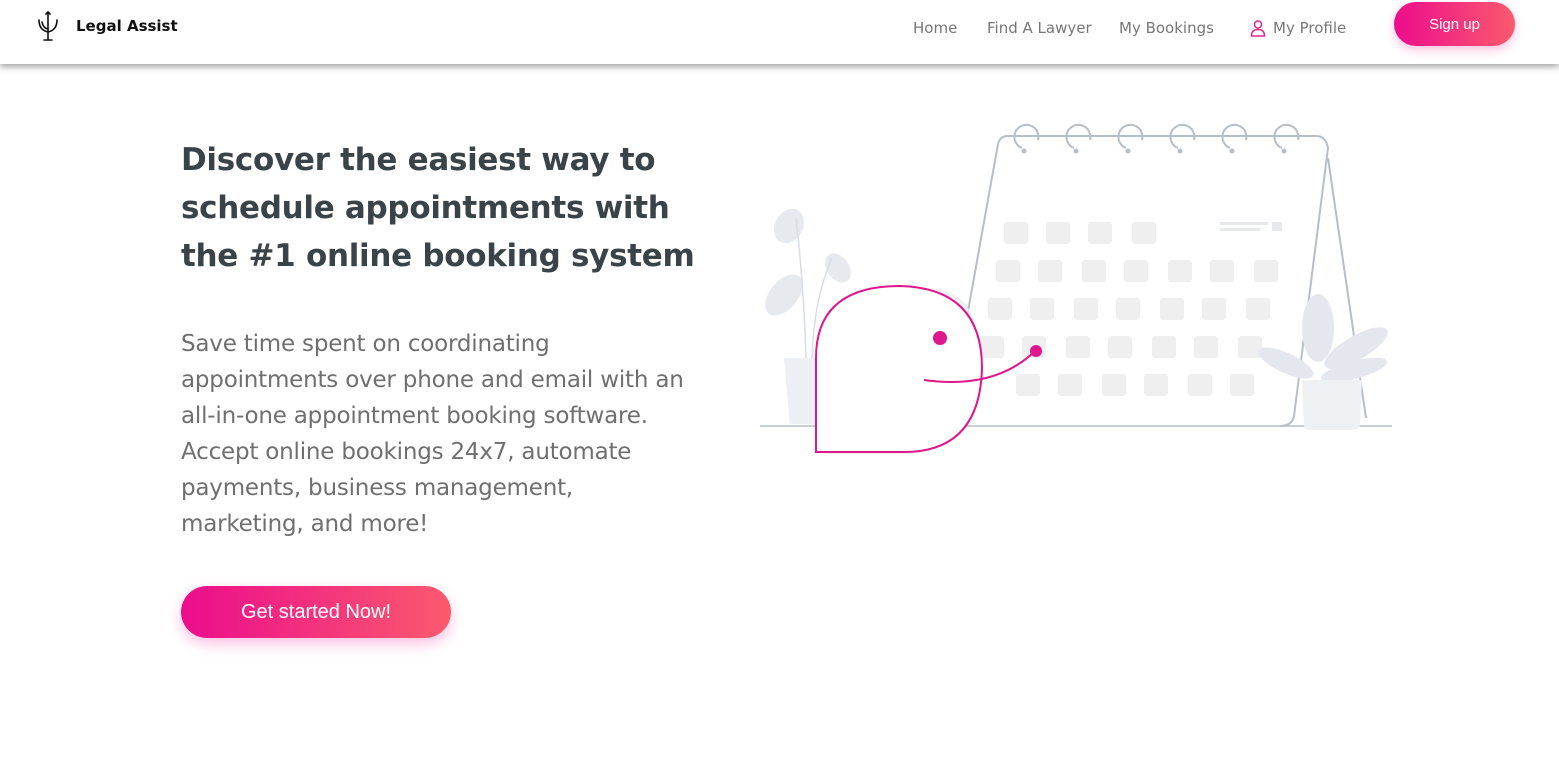  I want to click on right-plant, so click(1323, 362).